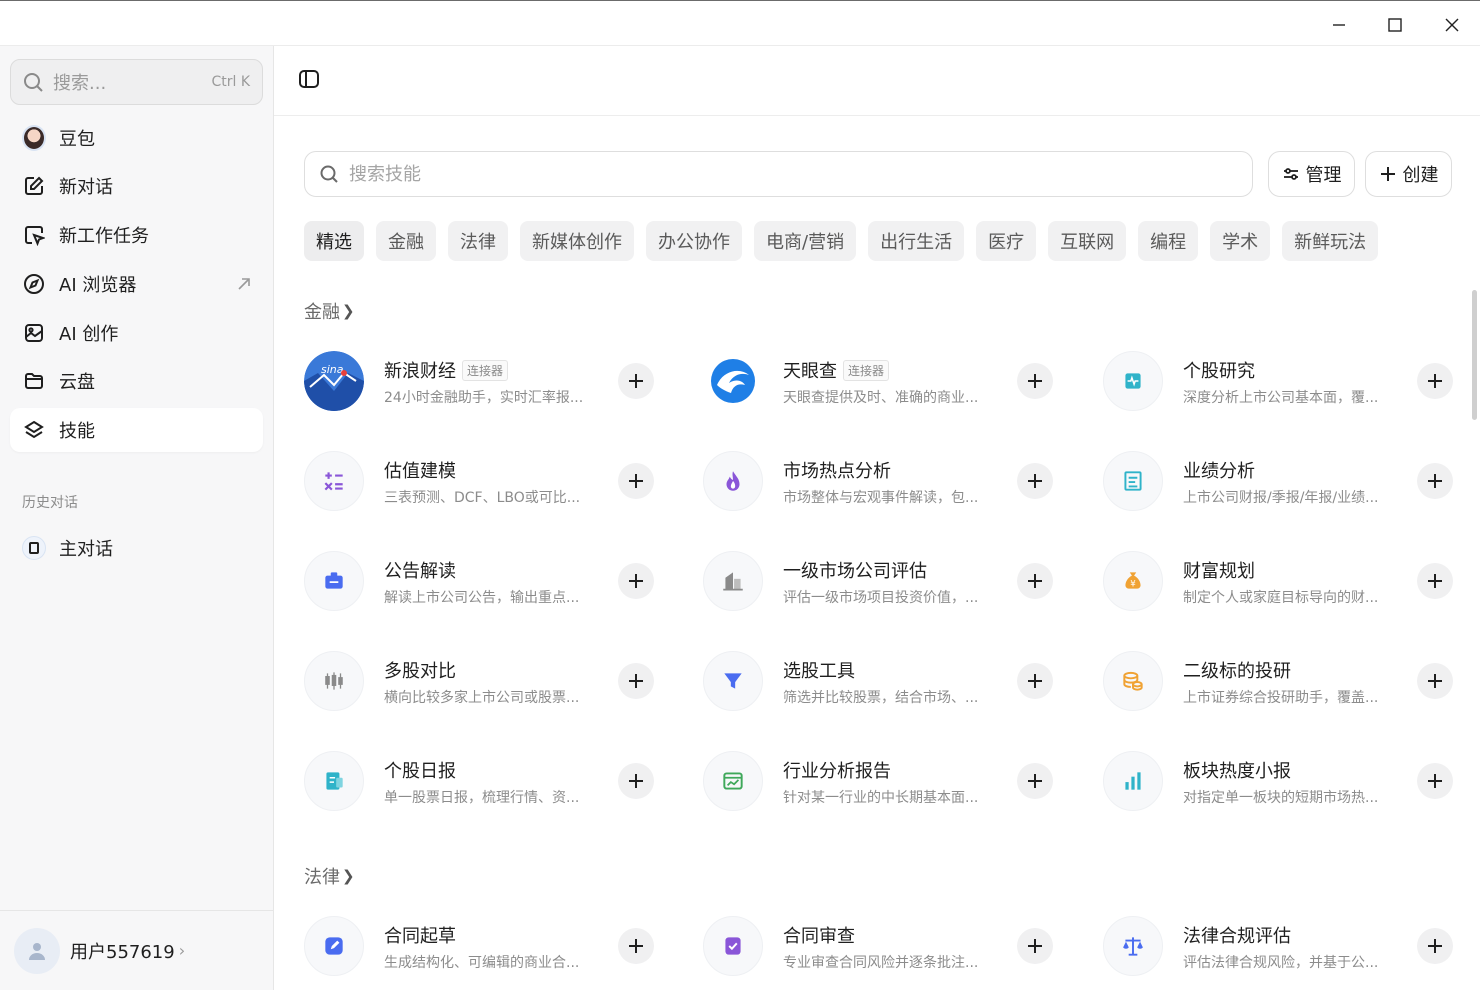 This screenshot has width=1480, height=990. What do you see at coordinates (329, 311) in the screenshot?
I see `category-title-finance: 金融 ❯` at bounding box center [329, 311].